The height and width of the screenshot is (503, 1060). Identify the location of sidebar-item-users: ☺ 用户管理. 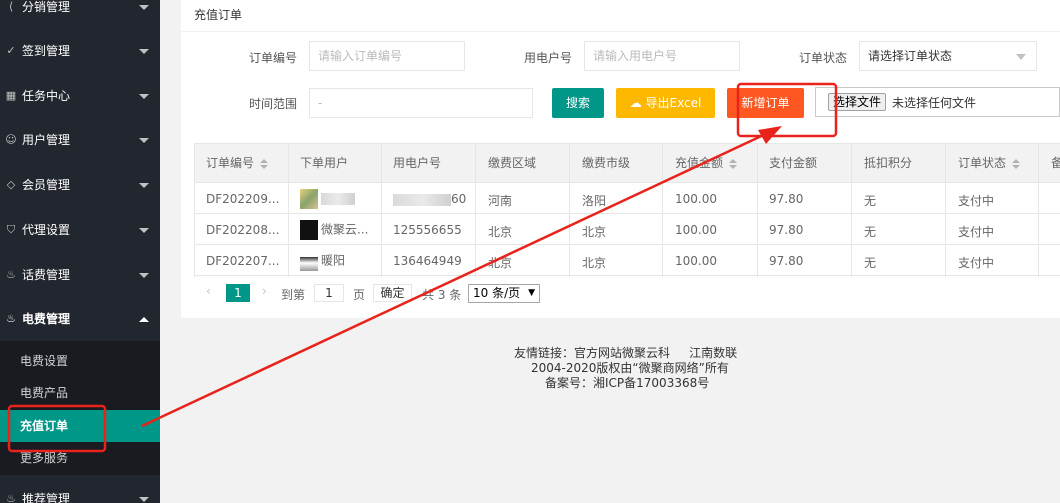
(80, 139).